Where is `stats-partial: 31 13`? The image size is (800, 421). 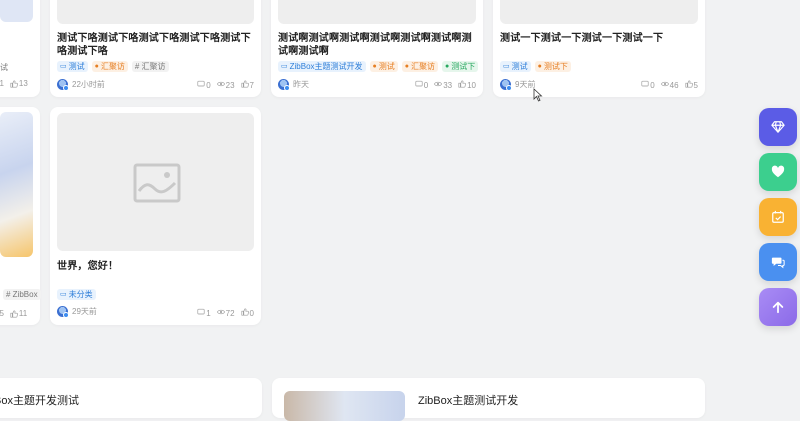 stats-partial: 31 13 is located at coordinates (14, 83).